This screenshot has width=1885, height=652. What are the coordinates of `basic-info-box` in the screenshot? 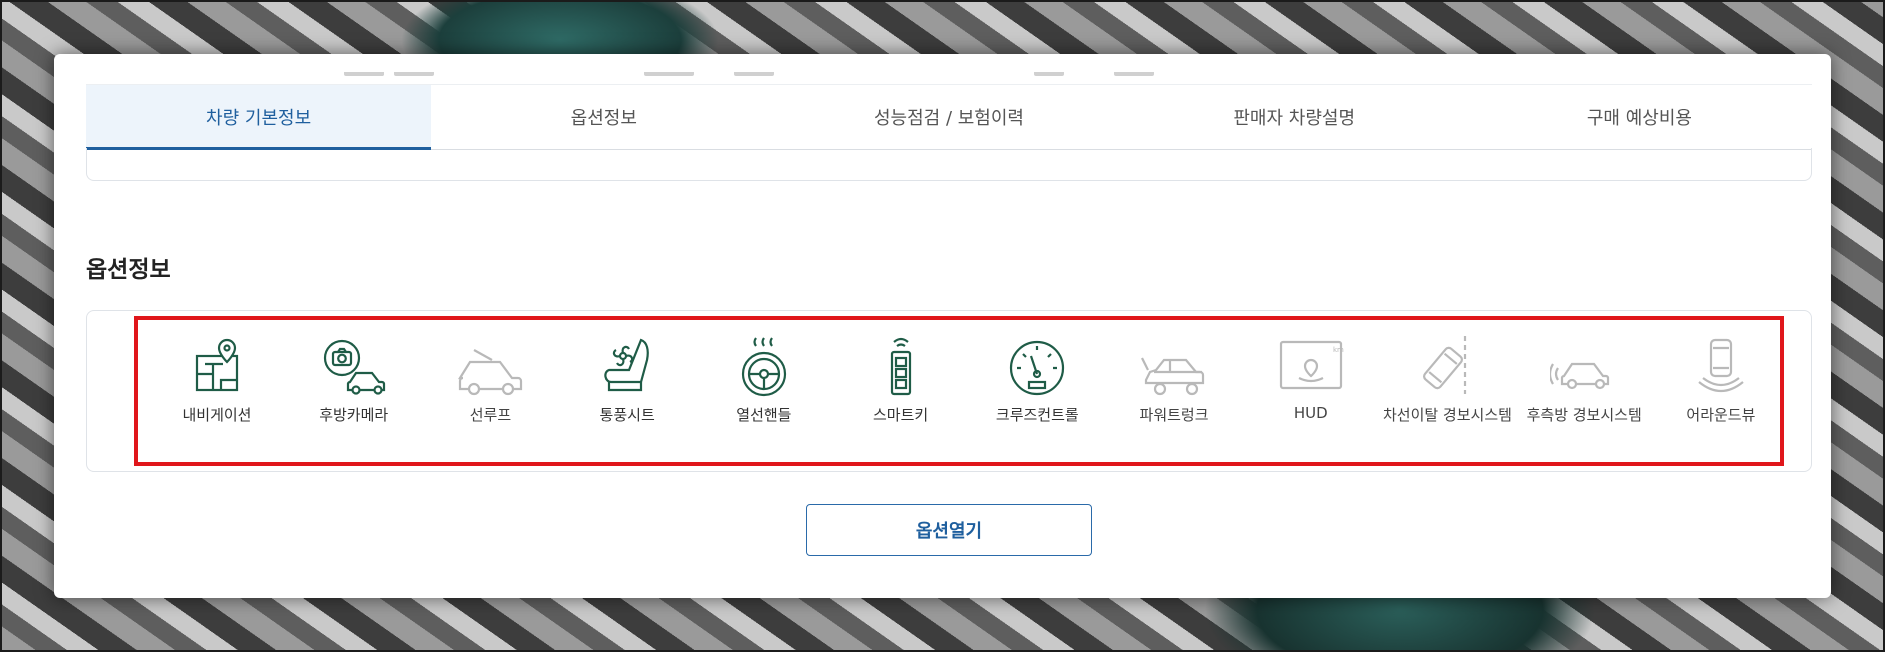 It's located at (949, 164).